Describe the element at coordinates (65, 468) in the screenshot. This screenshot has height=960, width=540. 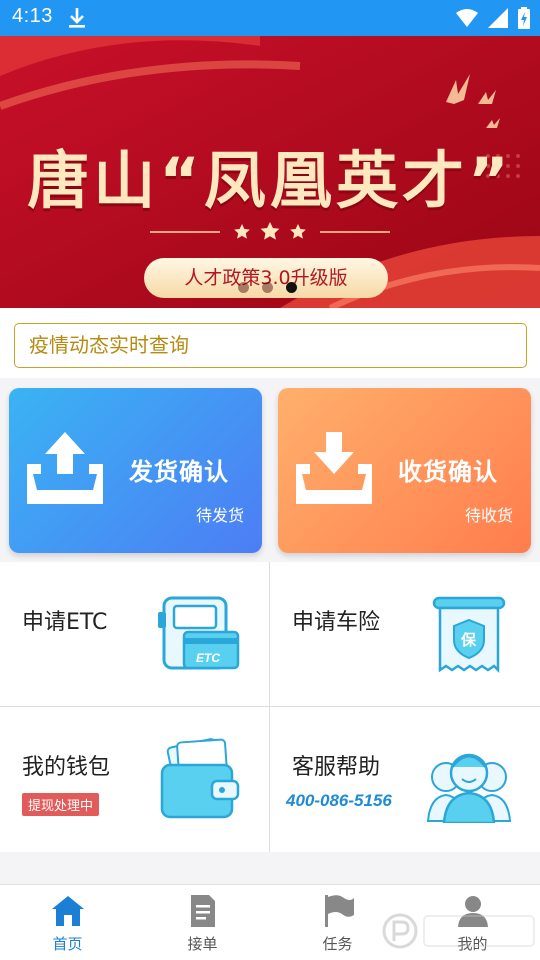
I see `upload-tray-icon` at that location.